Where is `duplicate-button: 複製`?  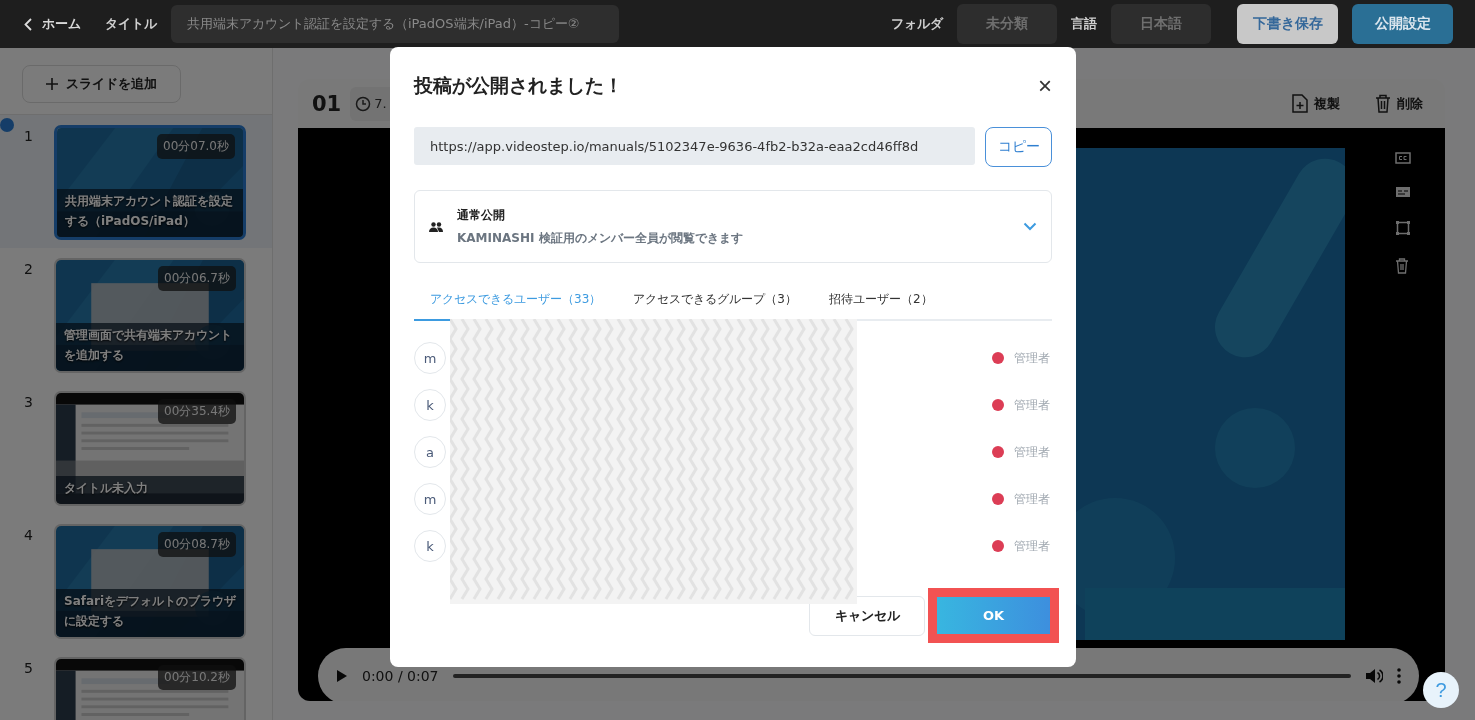
duplicate-button: 複製 is located at coordinates (1316, 103).